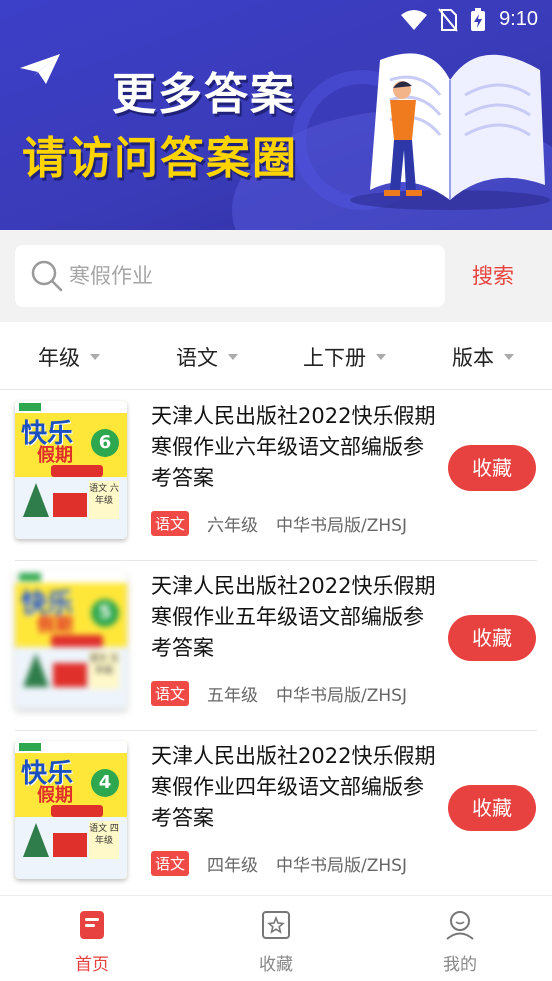 This screenshot has width=552, height=981. Describe the element at coordinates (460, 942) in the screenshot. I see `nav-profile: 我的` at that location.